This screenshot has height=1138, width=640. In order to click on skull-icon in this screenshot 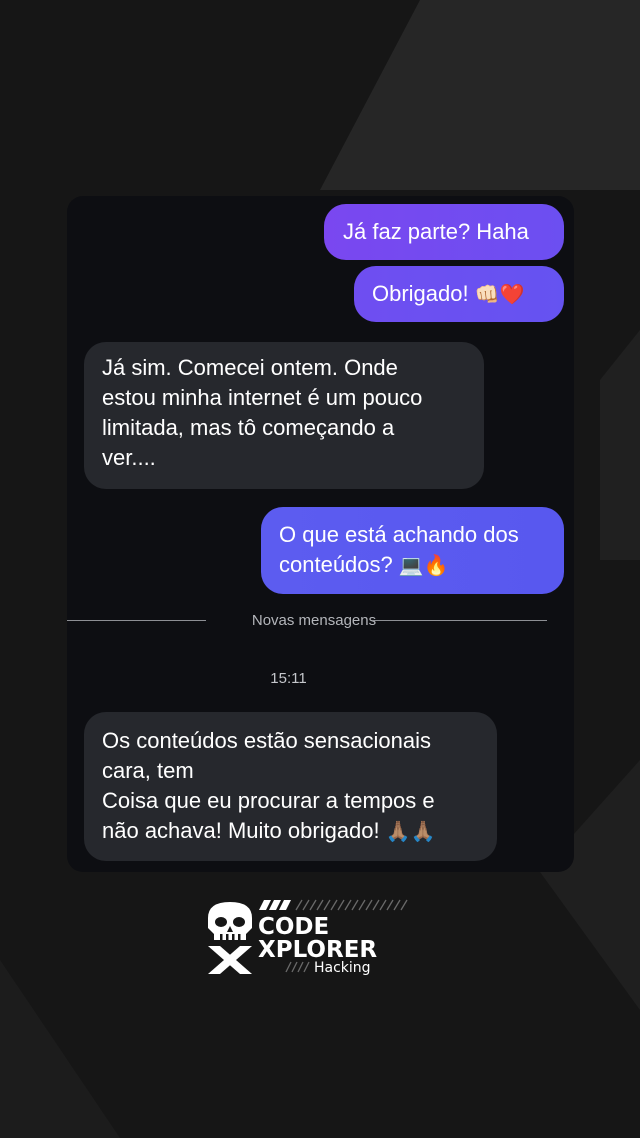, I will do `click(230, 921)`.